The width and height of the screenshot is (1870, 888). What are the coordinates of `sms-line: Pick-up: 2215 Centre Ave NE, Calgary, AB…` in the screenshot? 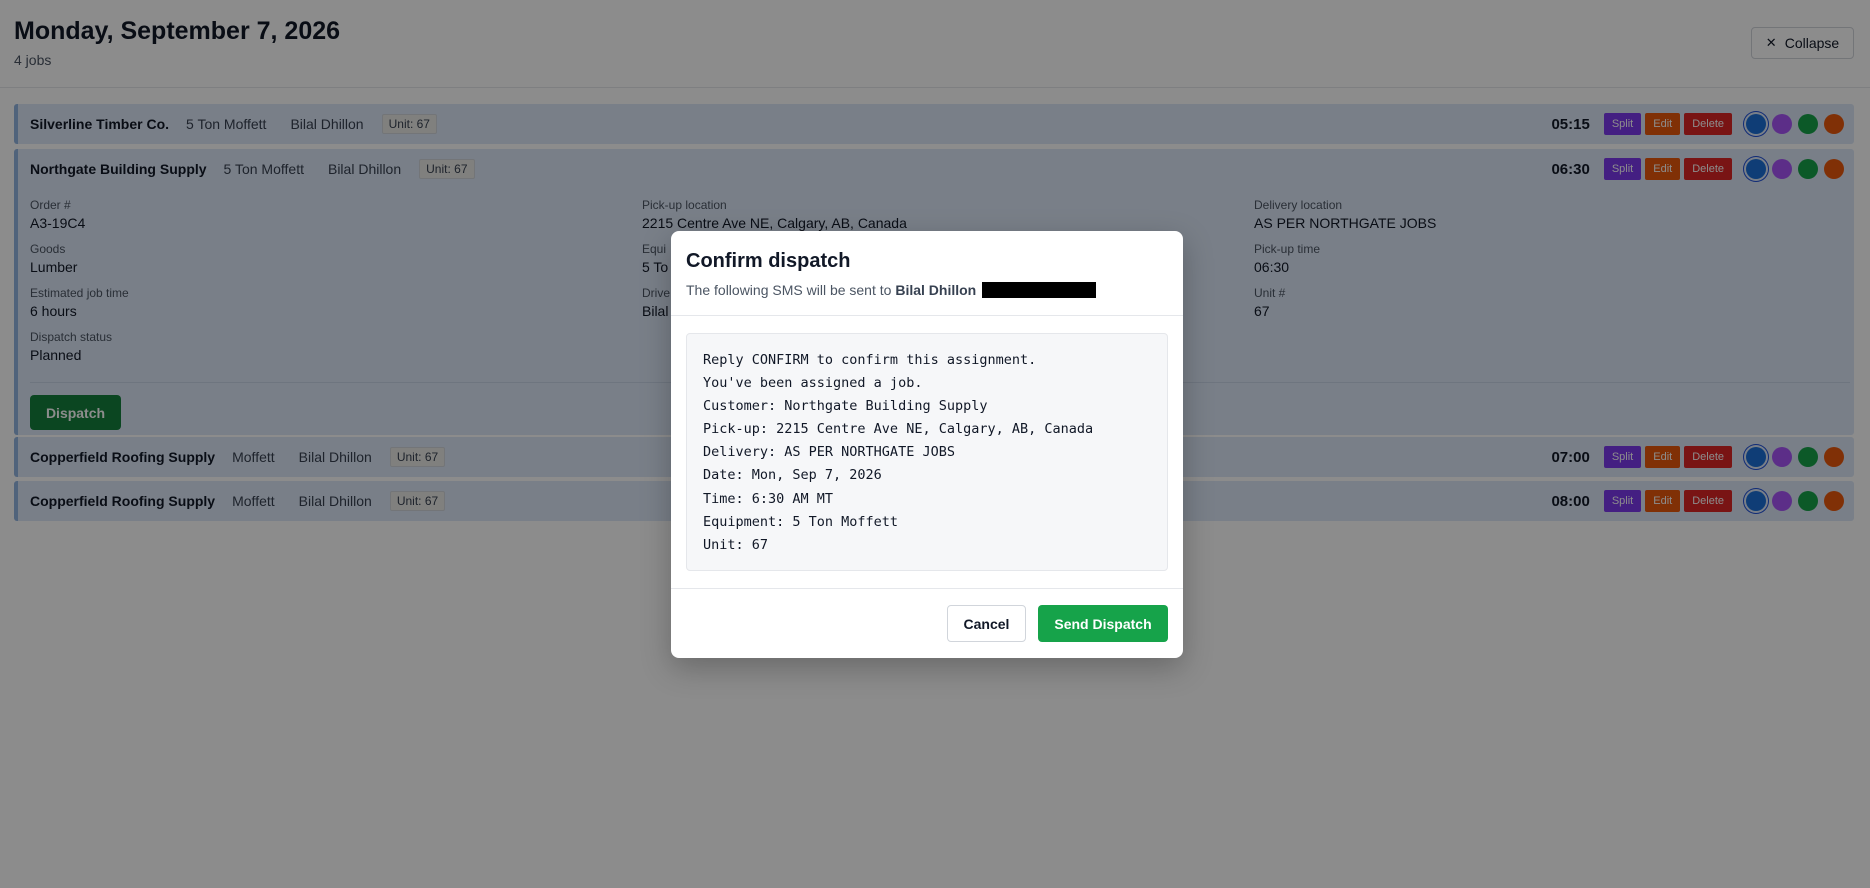 It's located at (898, 429).